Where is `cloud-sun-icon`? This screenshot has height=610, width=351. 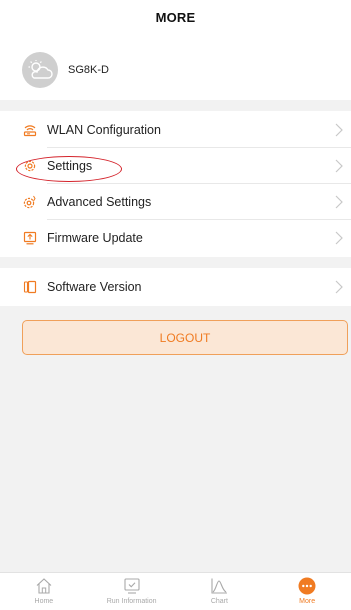
cloud-sun-icon is located at coordinates (40, 69).